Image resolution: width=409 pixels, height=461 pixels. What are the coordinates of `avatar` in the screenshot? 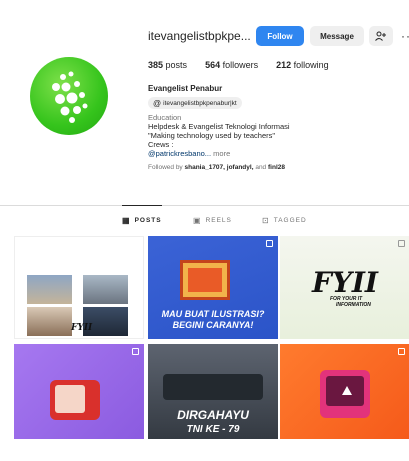 It's located at (69, 96).